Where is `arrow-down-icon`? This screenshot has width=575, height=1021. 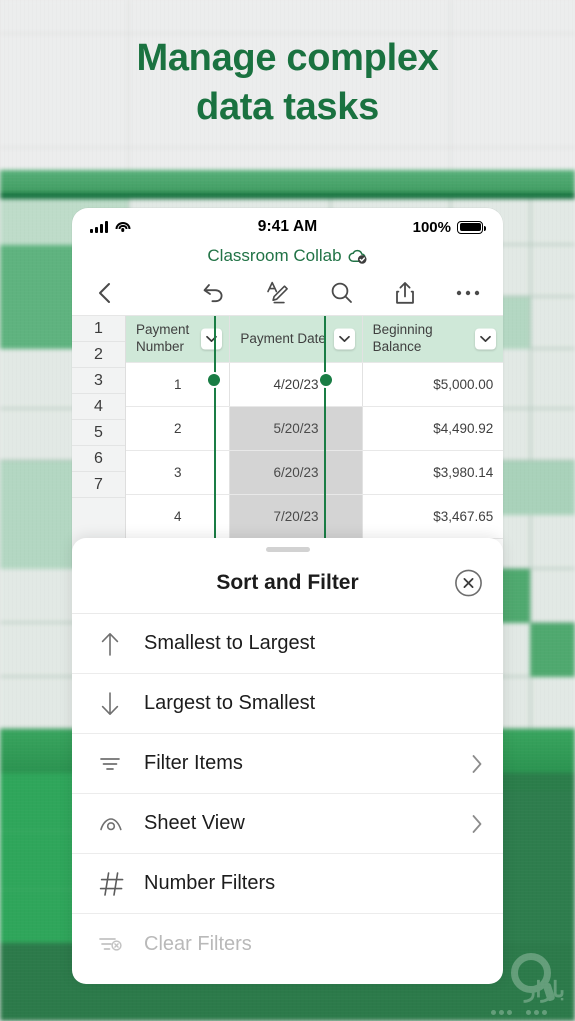
arrow-down-icon is located at coordinates (121, 704).